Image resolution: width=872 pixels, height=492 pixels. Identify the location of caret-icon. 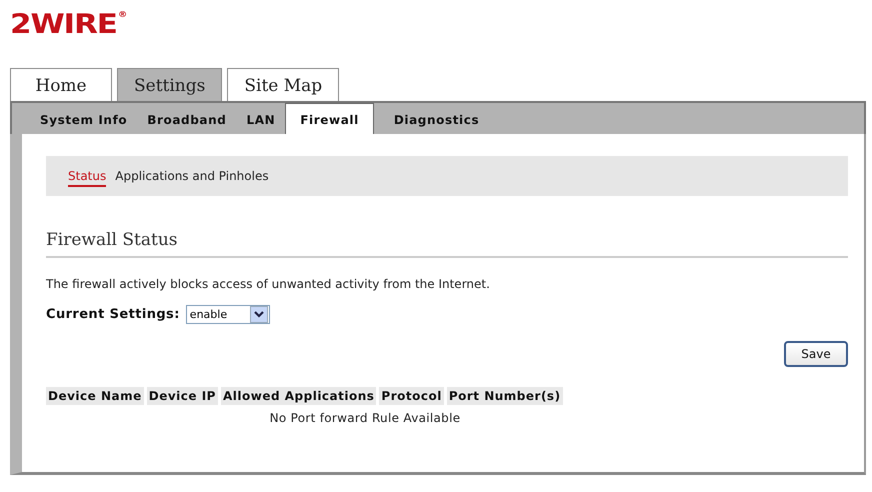
(259, 314).